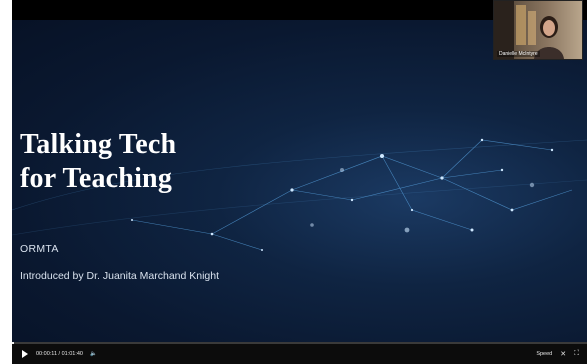  Describe the element at coordinates (563, 354) in the screenshot. I see `settings-icon: ✕` at that location.